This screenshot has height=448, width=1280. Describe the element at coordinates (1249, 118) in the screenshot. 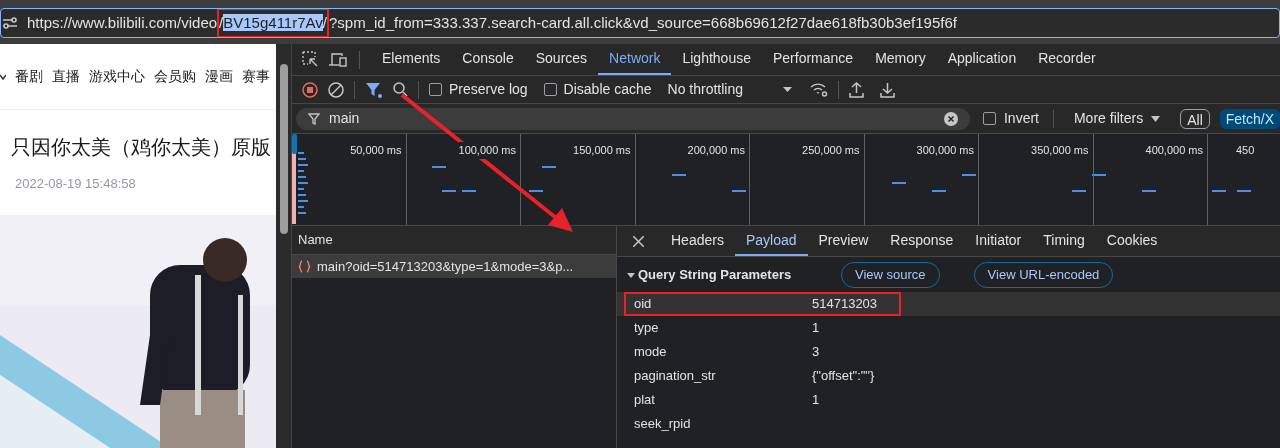

I see `type-filter: Fetch/X` at that location.